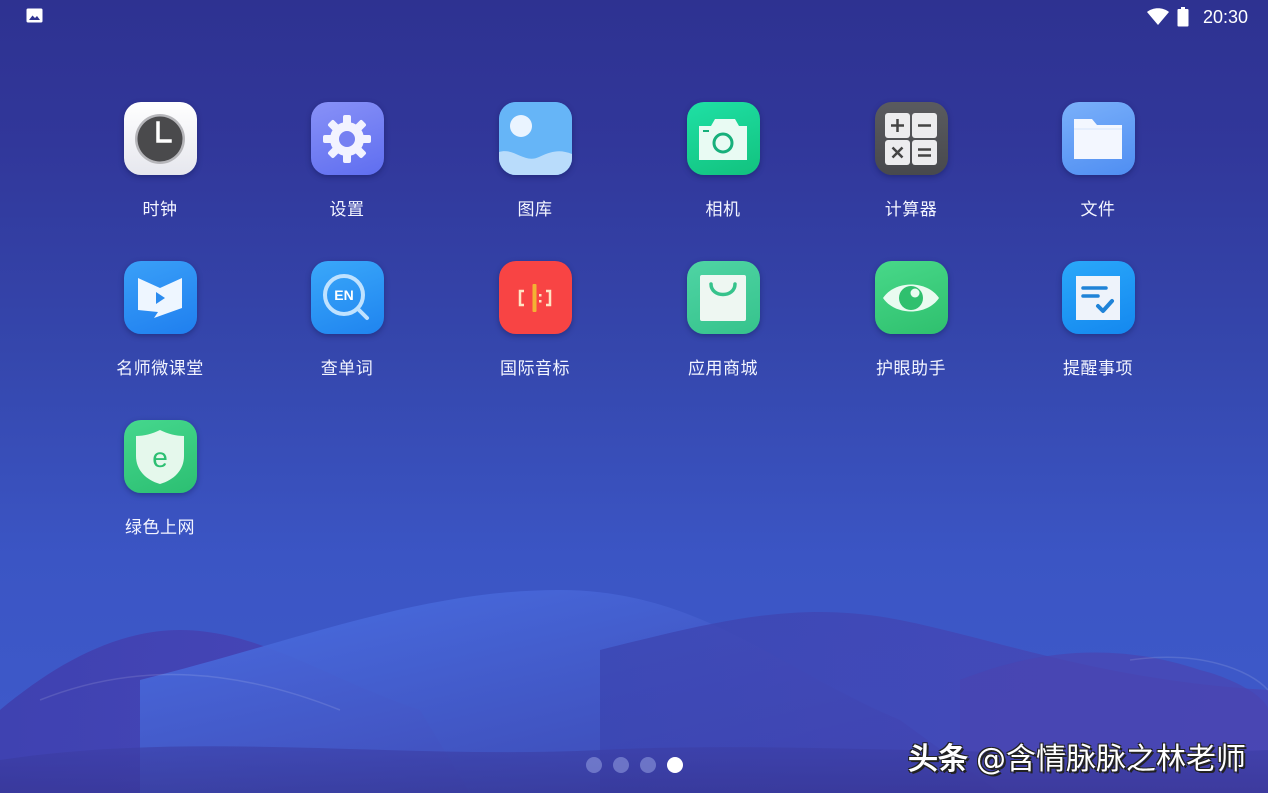  I want to click on camera-icon, so click(723, 138).